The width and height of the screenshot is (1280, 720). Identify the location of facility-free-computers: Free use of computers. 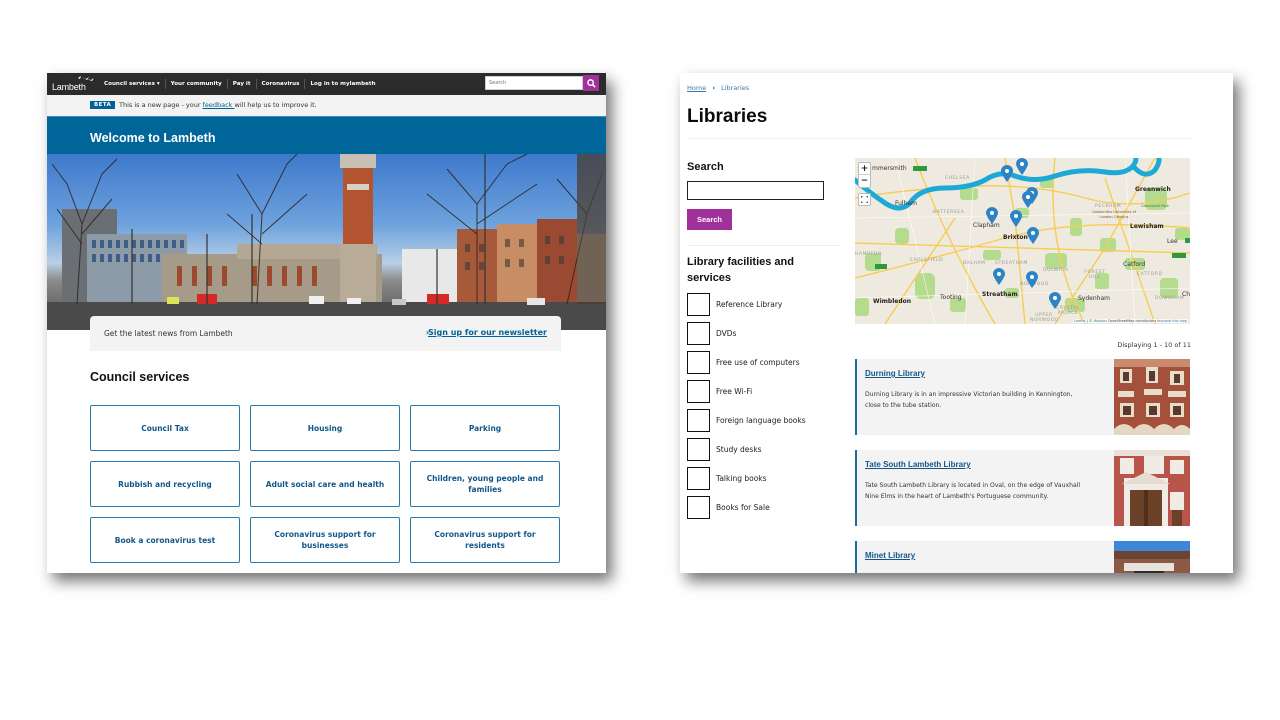
(743, 362).